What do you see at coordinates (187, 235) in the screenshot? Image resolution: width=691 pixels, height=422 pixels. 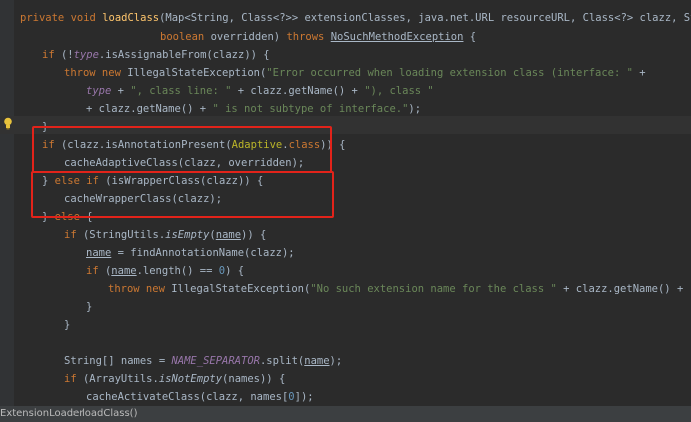 I see `code-token: isEmpty` at bounding box center [187, 235].